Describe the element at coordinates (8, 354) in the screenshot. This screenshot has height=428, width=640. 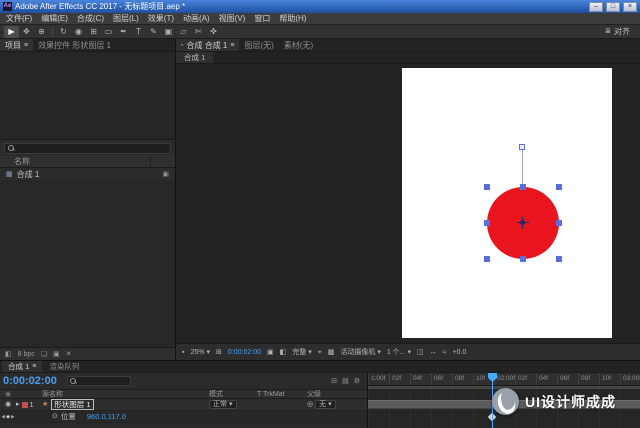
I see `interpret-footage-icon: ◧` at that location.